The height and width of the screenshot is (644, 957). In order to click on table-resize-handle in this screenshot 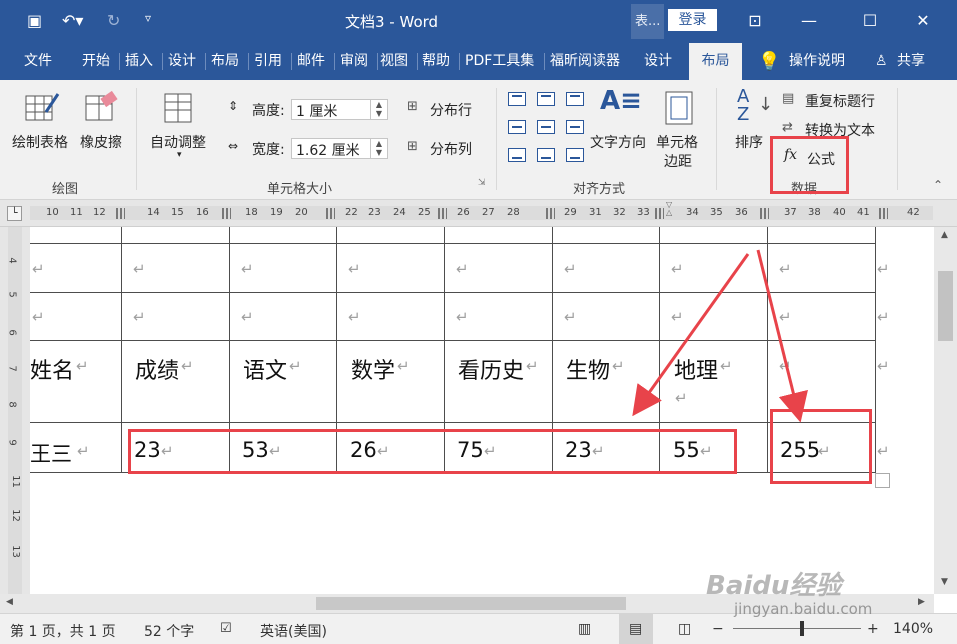, I will do `click(882, 480)`.